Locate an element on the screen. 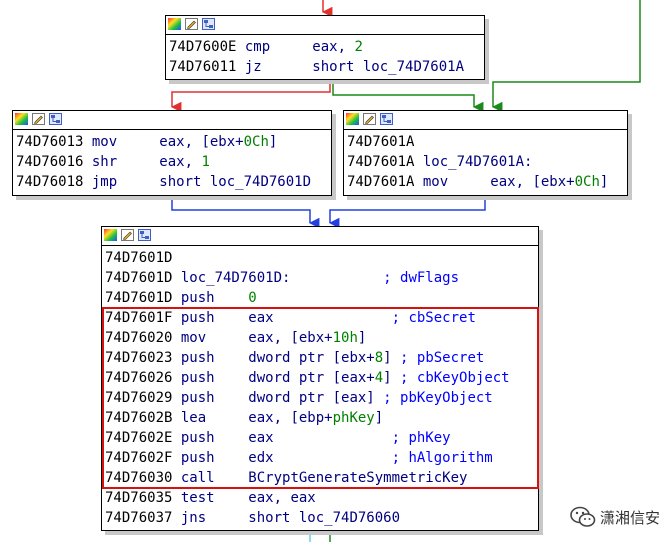  wechat-icon is located at coordinates (583, 516).